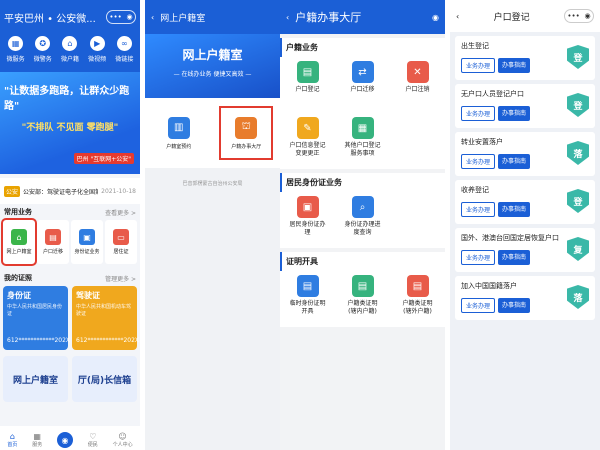  Describe the element at coordinates (362, 261) in the screenshot. I see `section-title: 证明开具` at that location.